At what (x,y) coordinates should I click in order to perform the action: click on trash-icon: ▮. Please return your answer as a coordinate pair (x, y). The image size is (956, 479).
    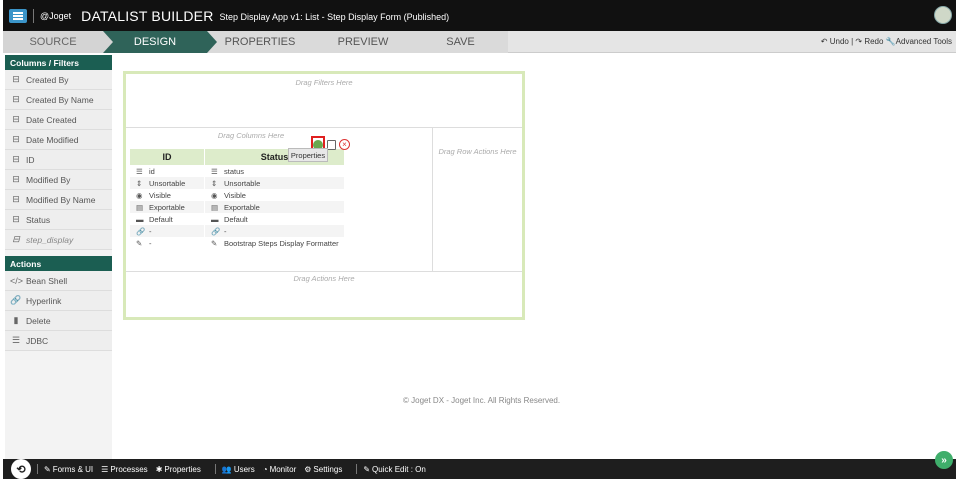
    Looking at the image, I should click on (16, 320).